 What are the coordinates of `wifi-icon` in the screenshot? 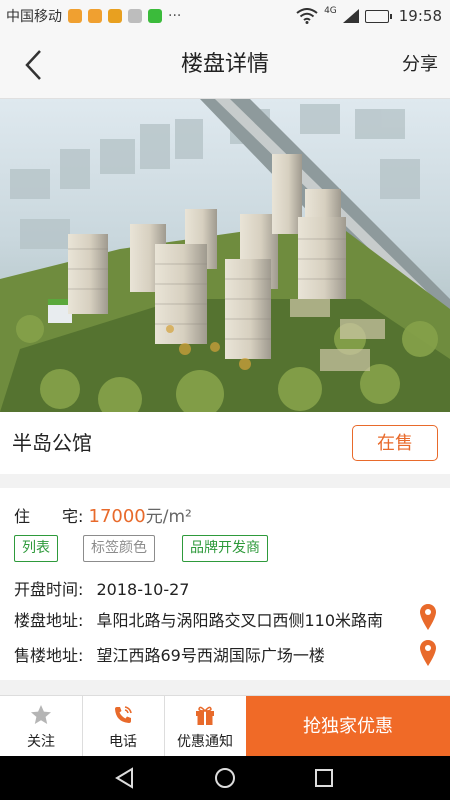 It's located at (307, 16).